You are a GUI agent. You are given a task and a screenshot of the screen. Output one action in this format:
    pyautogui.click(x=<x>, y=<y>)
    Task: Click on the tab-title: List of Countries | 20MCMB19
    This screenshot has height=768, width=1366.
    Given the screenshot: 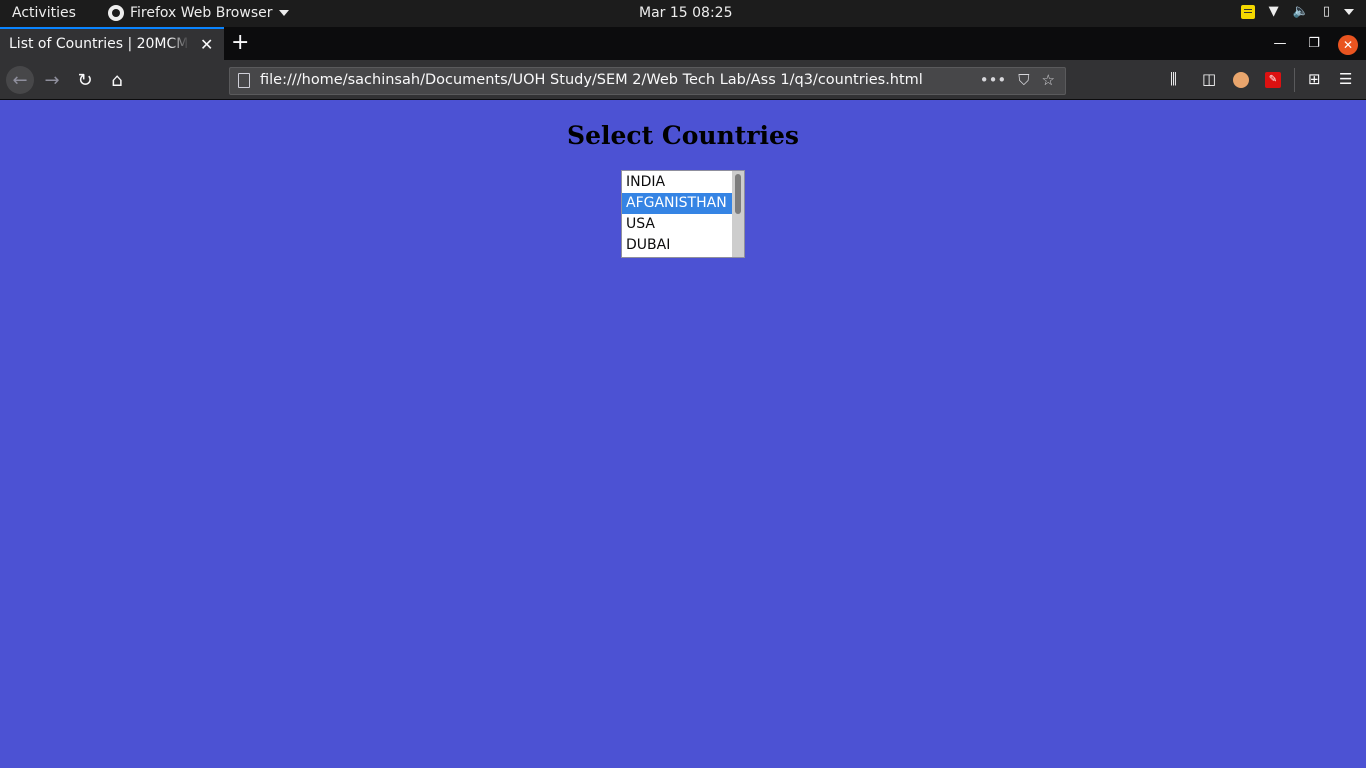 What is the action you would take?
    pyautogui.click(x=99, y=44)
    